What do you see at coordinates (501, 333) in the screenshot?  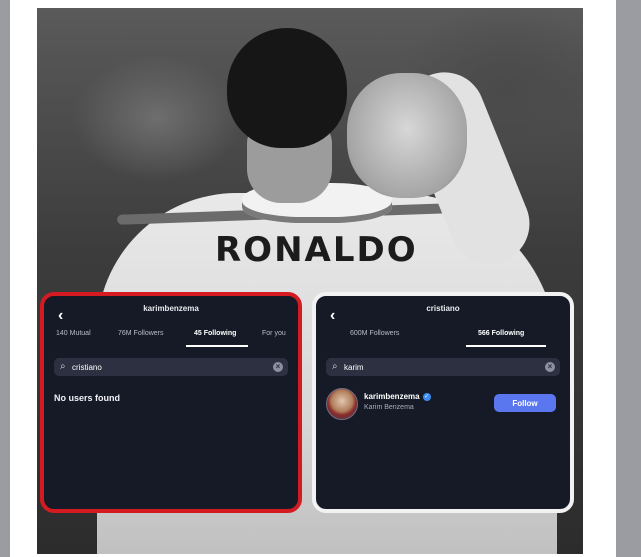 I see `tab-following: 566 Following` at bounding box center [501, 333].